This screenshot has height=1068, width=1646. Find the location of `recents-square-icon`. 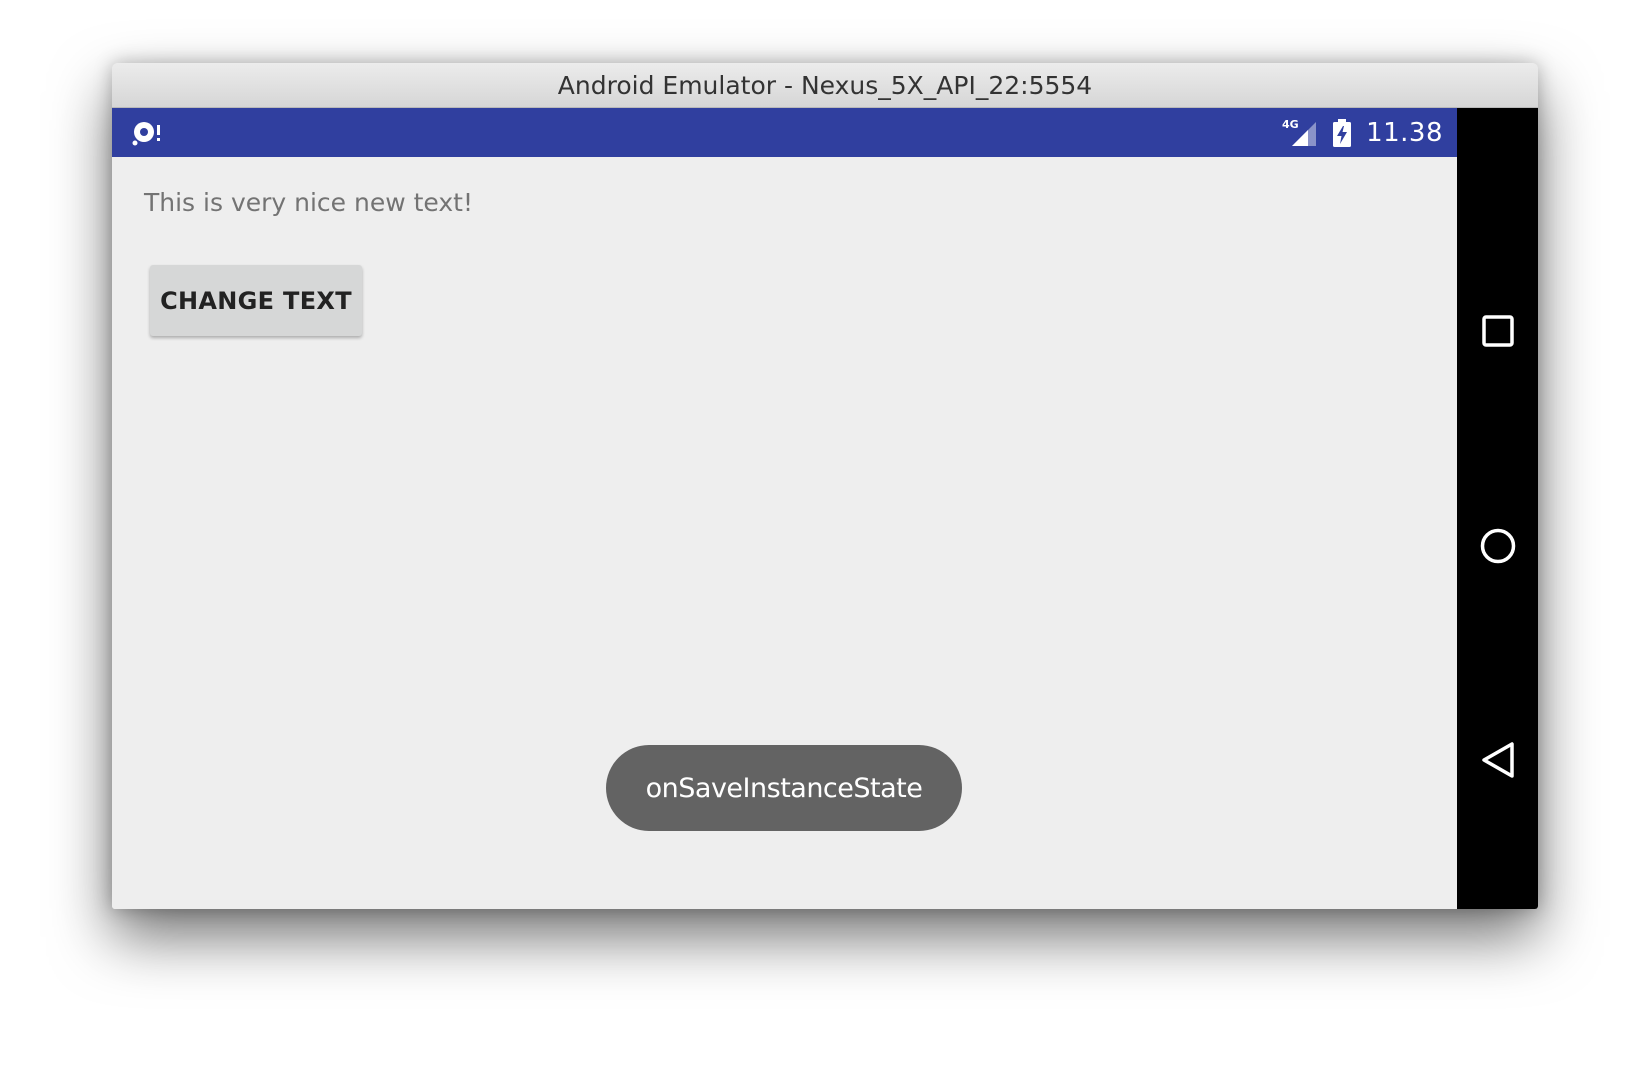

recents-square-icon is located at coordinates (1497, 331).